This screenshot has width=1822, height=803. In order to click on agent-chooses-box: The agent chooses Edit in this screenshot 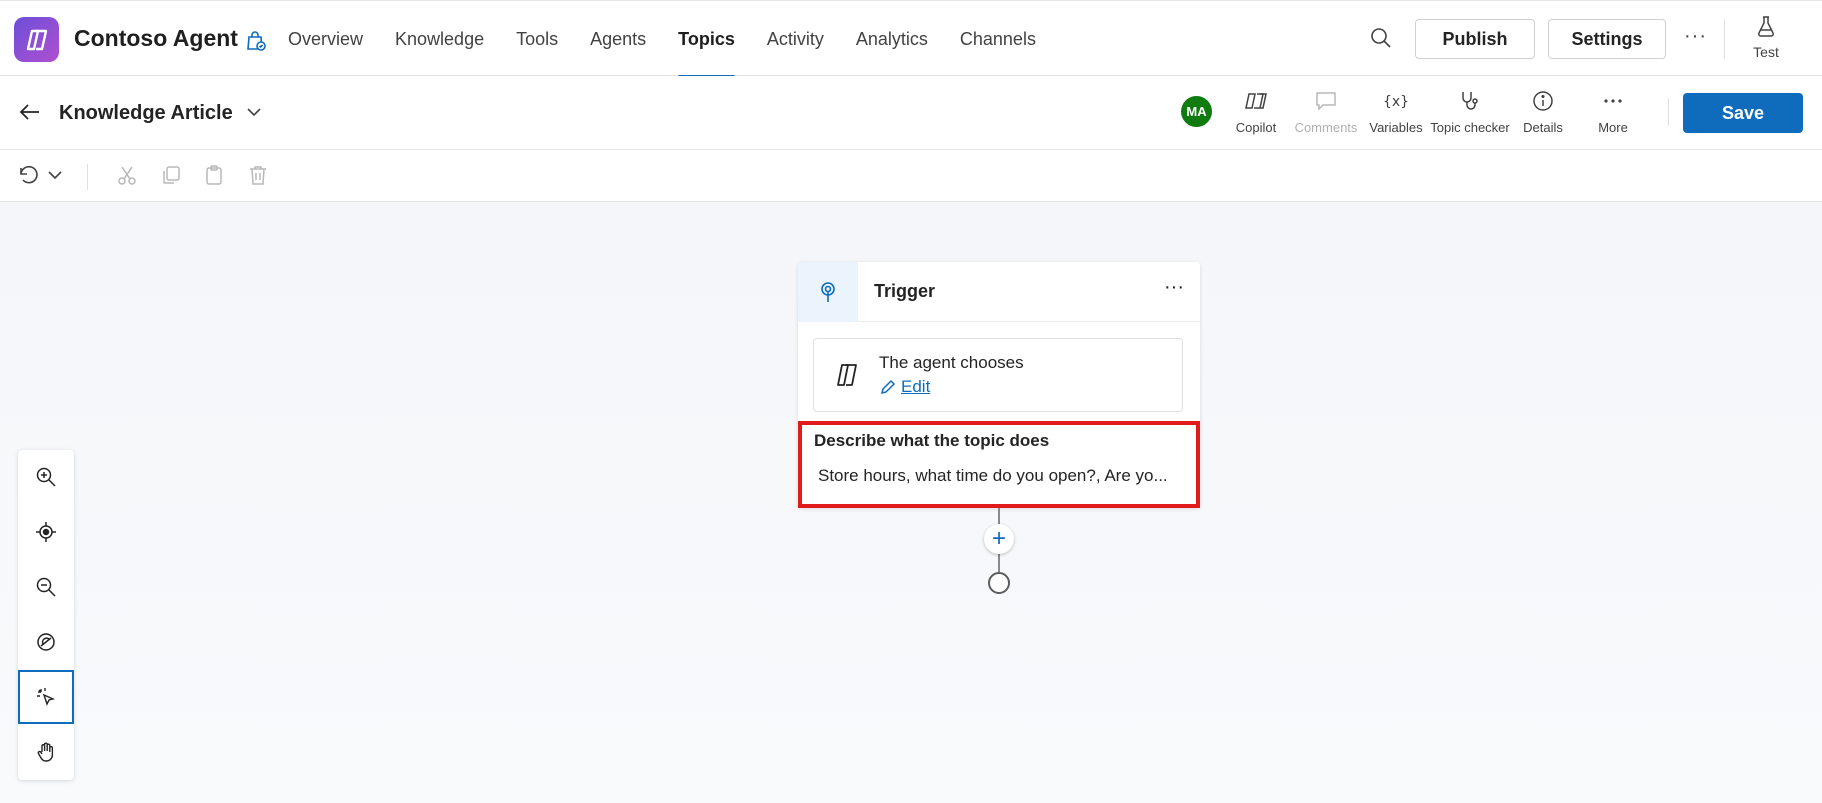, I will do `click(998, 375)`.